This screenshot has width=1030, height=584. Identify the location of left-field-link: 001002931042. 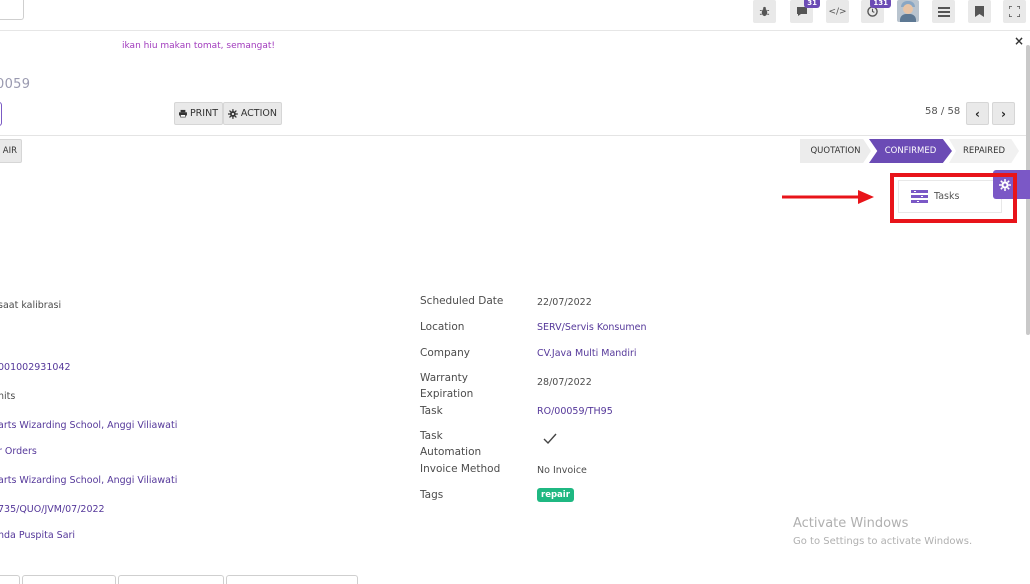
(35, 367).